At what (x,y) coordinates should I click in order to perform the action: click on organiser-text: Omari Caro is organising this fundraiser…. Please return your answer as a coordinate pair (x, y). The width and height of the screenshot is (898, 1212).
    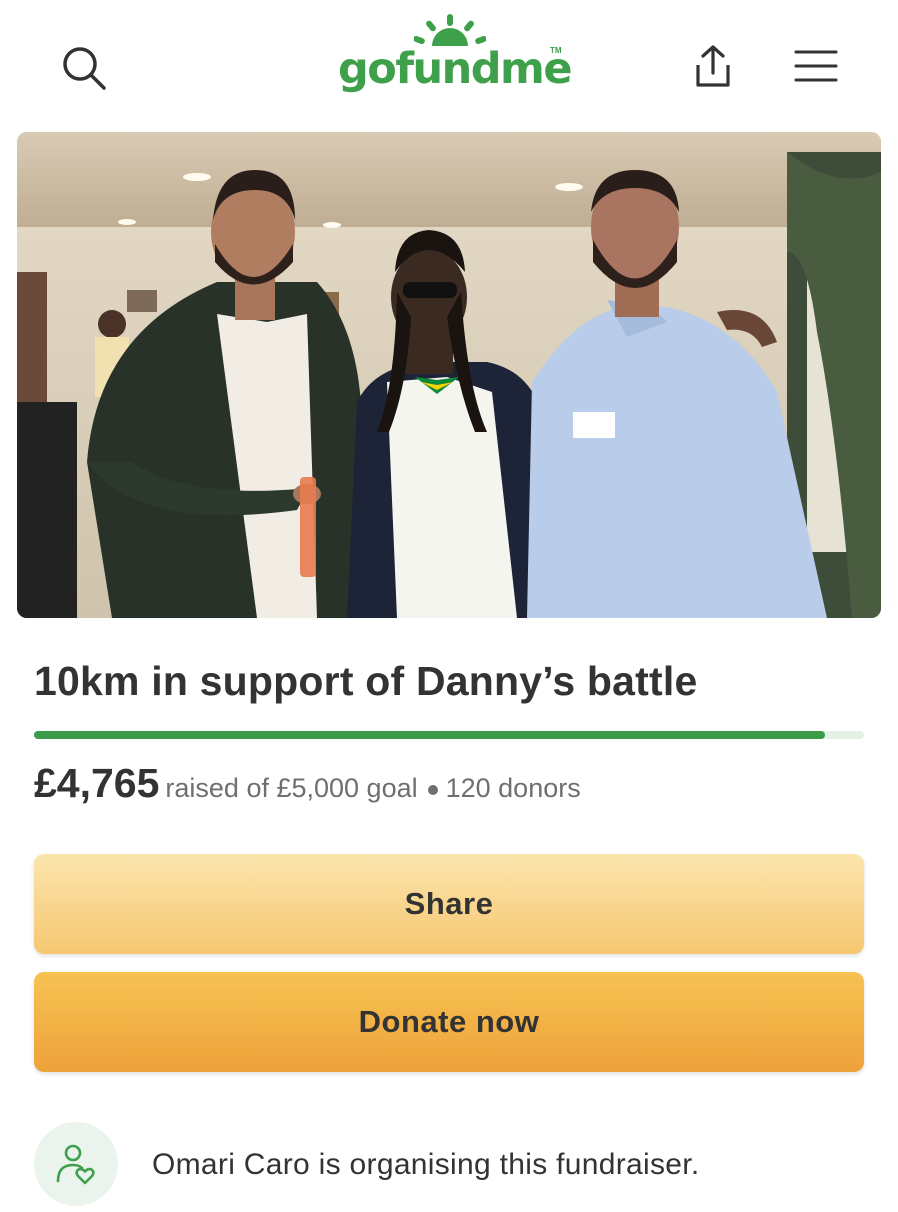
    Looking at the image, I should click on (426, 1164).